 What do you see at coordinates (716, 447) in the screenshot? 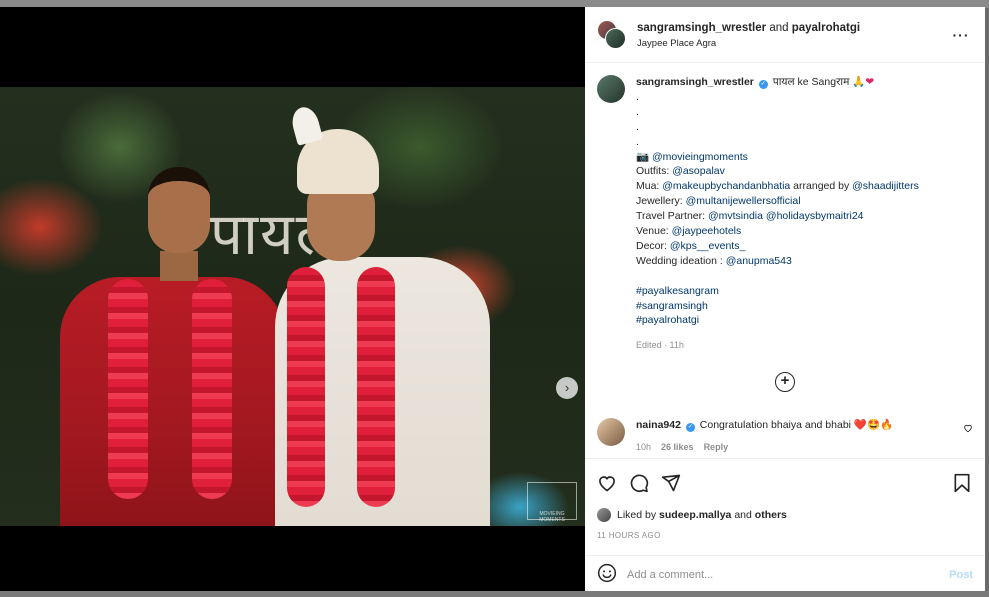
I see `comment-reply-button: Reply` at bounding box center [716, 447].